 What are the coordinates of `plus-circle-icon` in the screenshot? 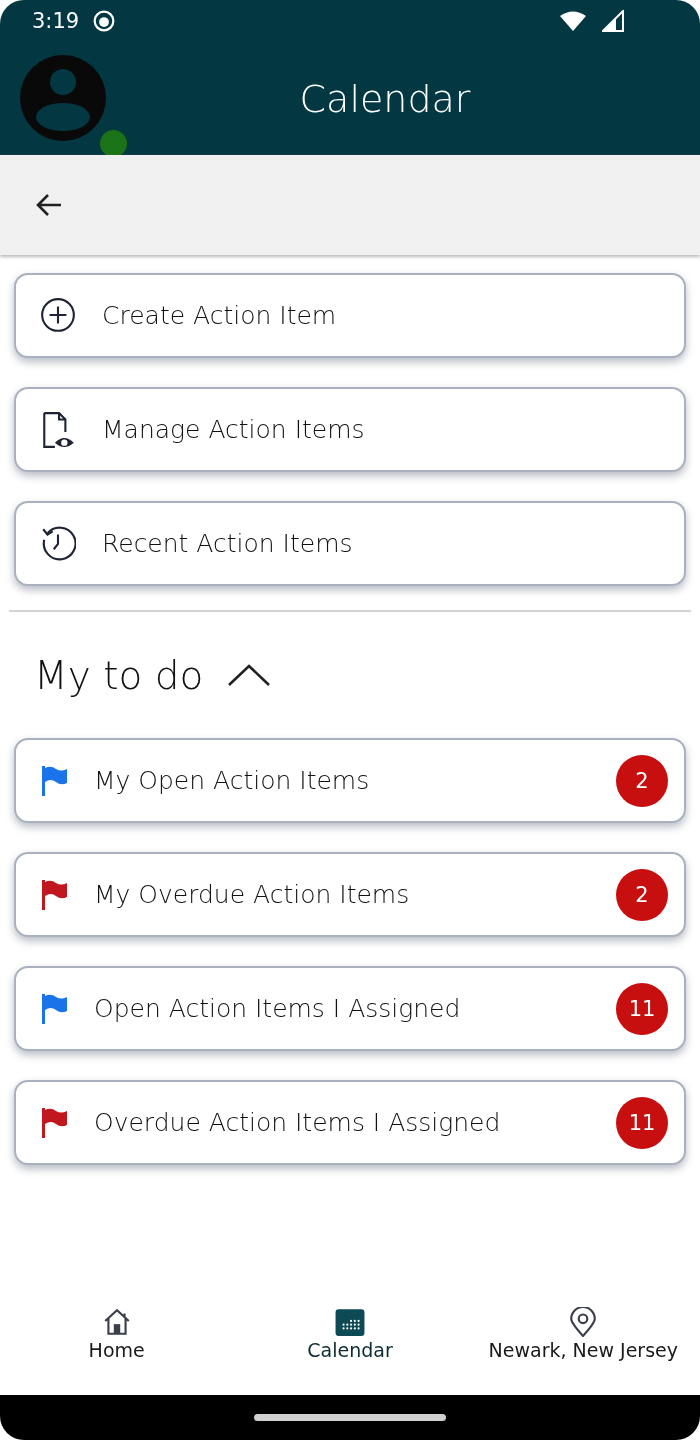 It's located at (58, 315).